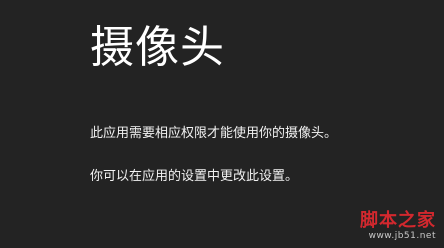 The height and width of the screenshot is (248, 444). What do you see at coordinates (402, 236) in the screenshot?
I see `watermark-url: www.jb51.net` at bounding box center [402, 236].